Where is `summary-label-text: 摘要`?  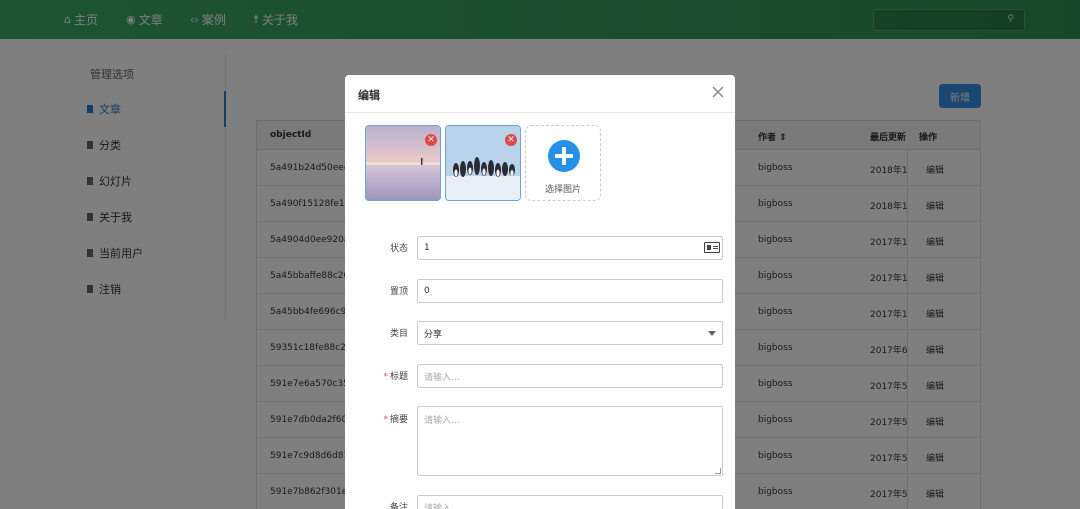
summary-label-text: 摘要 is located at coordinates (398, 420).